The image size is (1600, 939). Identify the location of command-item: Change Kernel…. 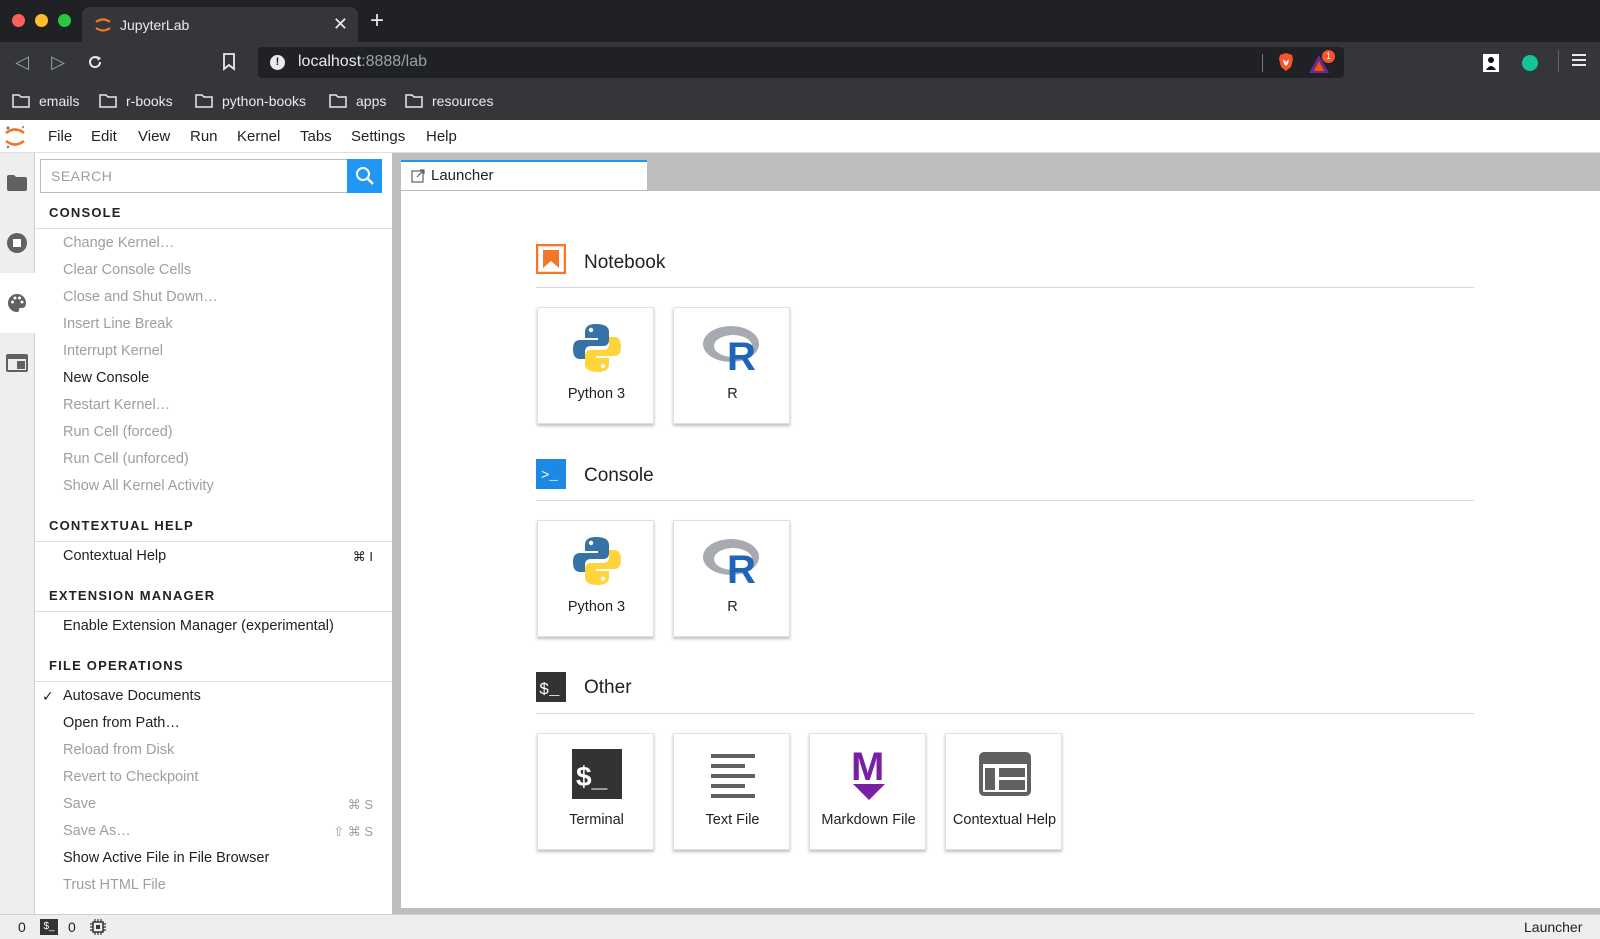
(213, 243).